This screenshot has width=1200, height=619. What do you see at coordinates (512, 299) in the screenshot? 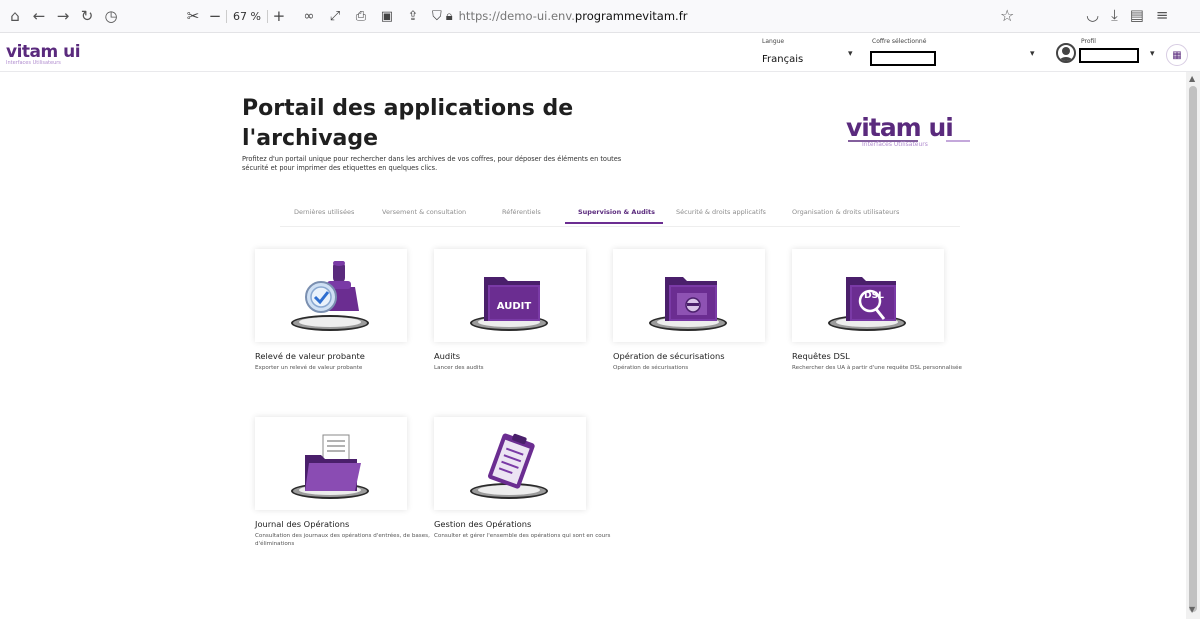
I see `audit-folder-icon: AUDIT` at bounding box center [512, 299].